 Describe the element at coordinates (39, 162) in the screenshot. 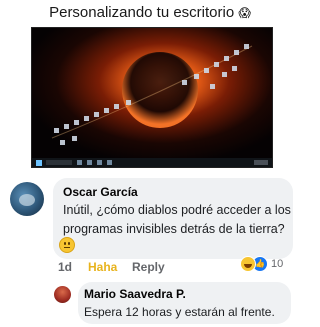

I see `start-icon` at that location.